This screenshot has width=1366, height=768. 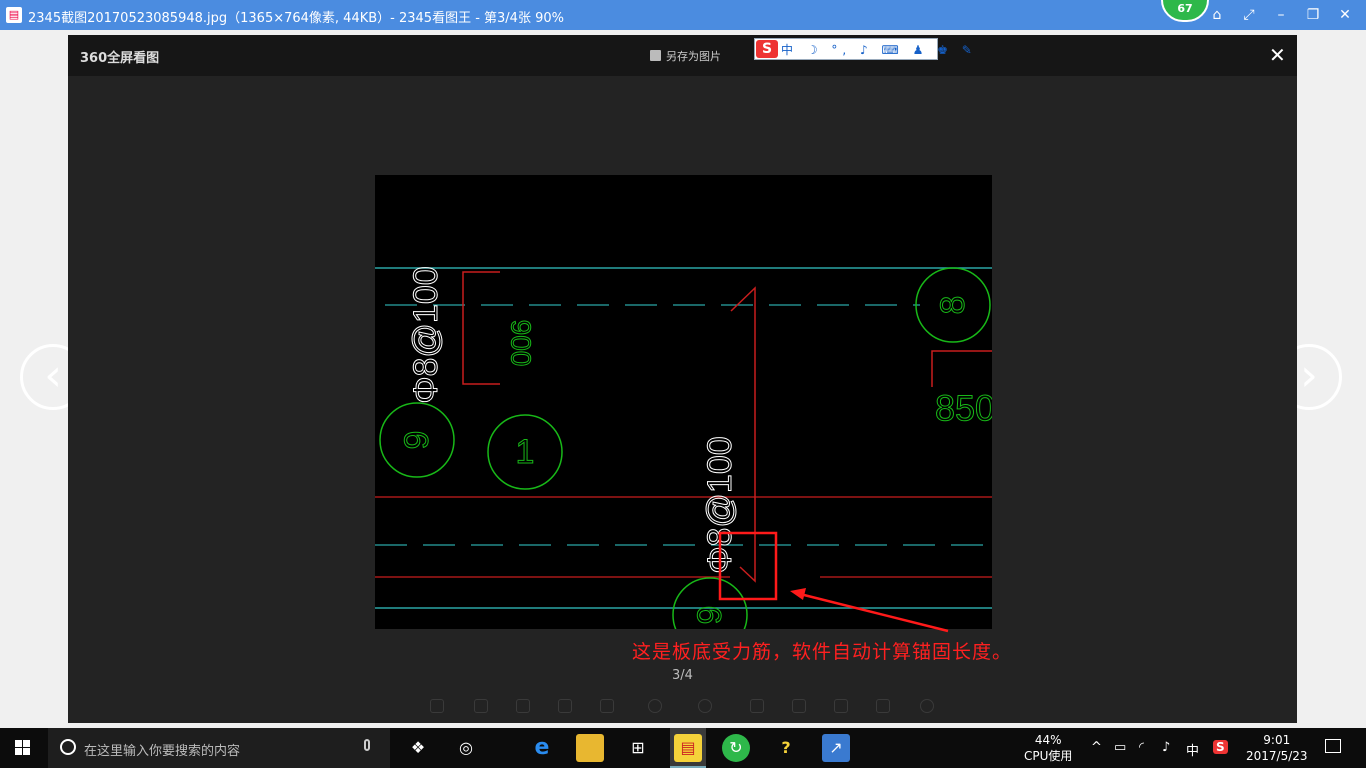 What do you see at coordinates (833, 582) in the screenshot?
I see `annotation-overlay` at bounding box center [833, 582].